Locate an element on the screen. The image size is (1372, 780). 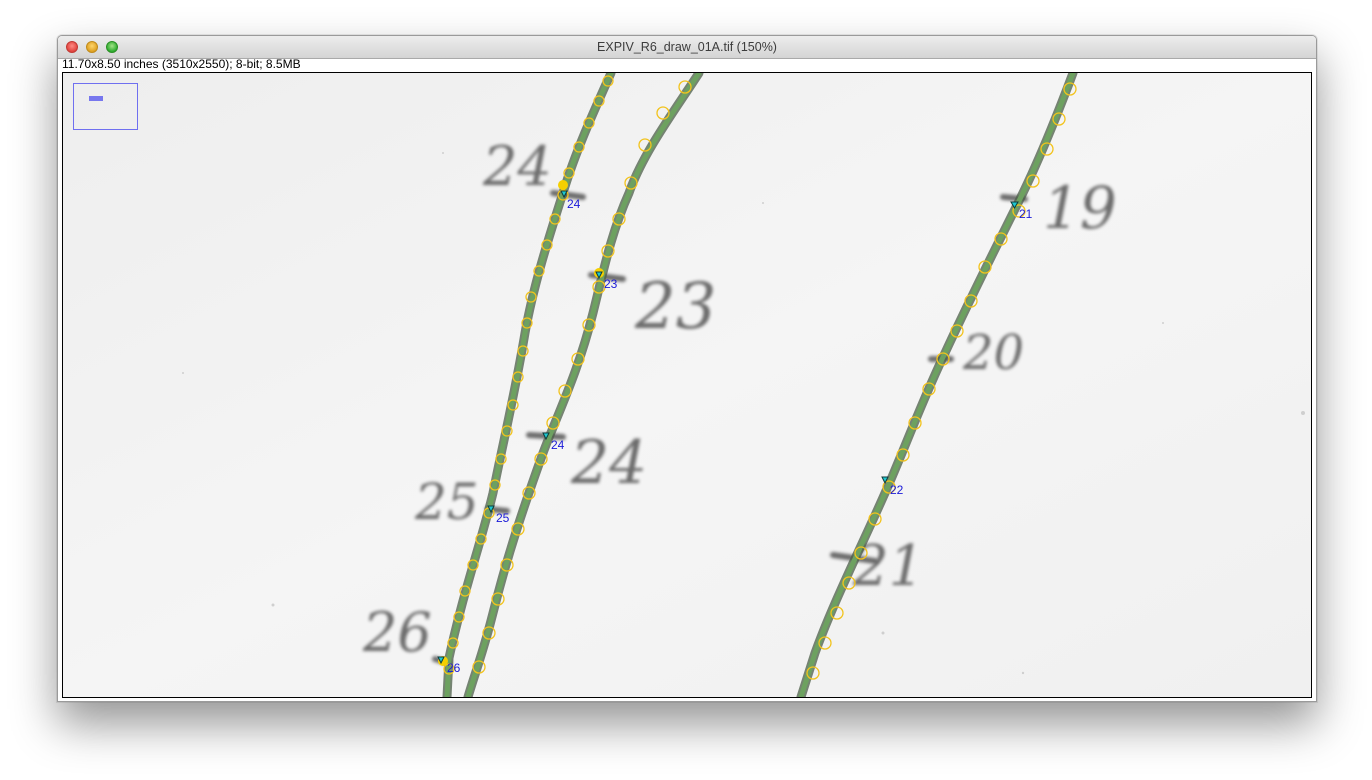
point-label-22: 22 is located at coordinates (897, 490).